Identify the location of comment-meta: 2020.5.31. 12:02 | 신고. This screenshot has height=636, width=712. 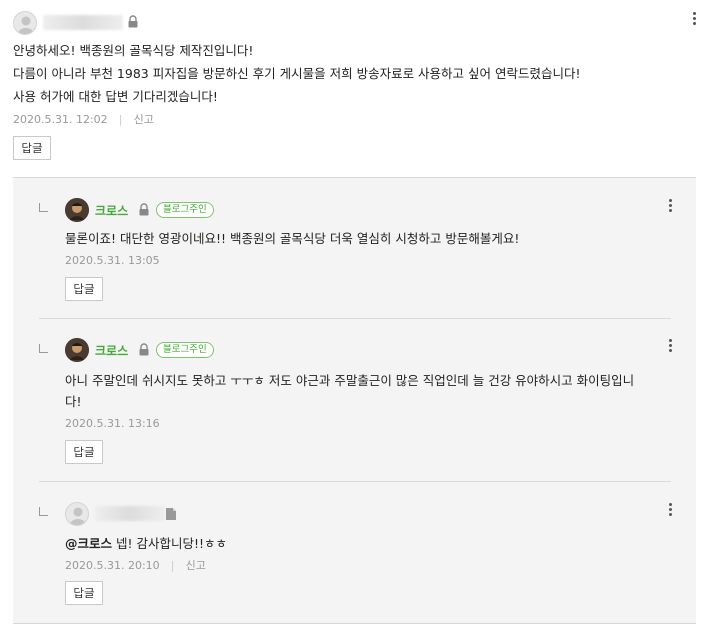
(83, 118).